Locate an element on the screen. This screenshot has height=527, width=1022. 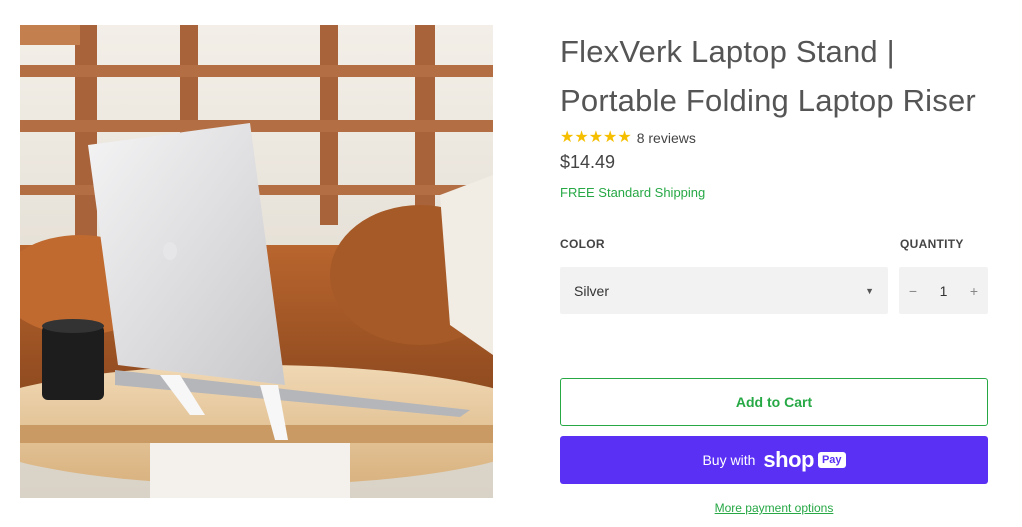
color-select-value: Silver is located at coordinates (592, 290).